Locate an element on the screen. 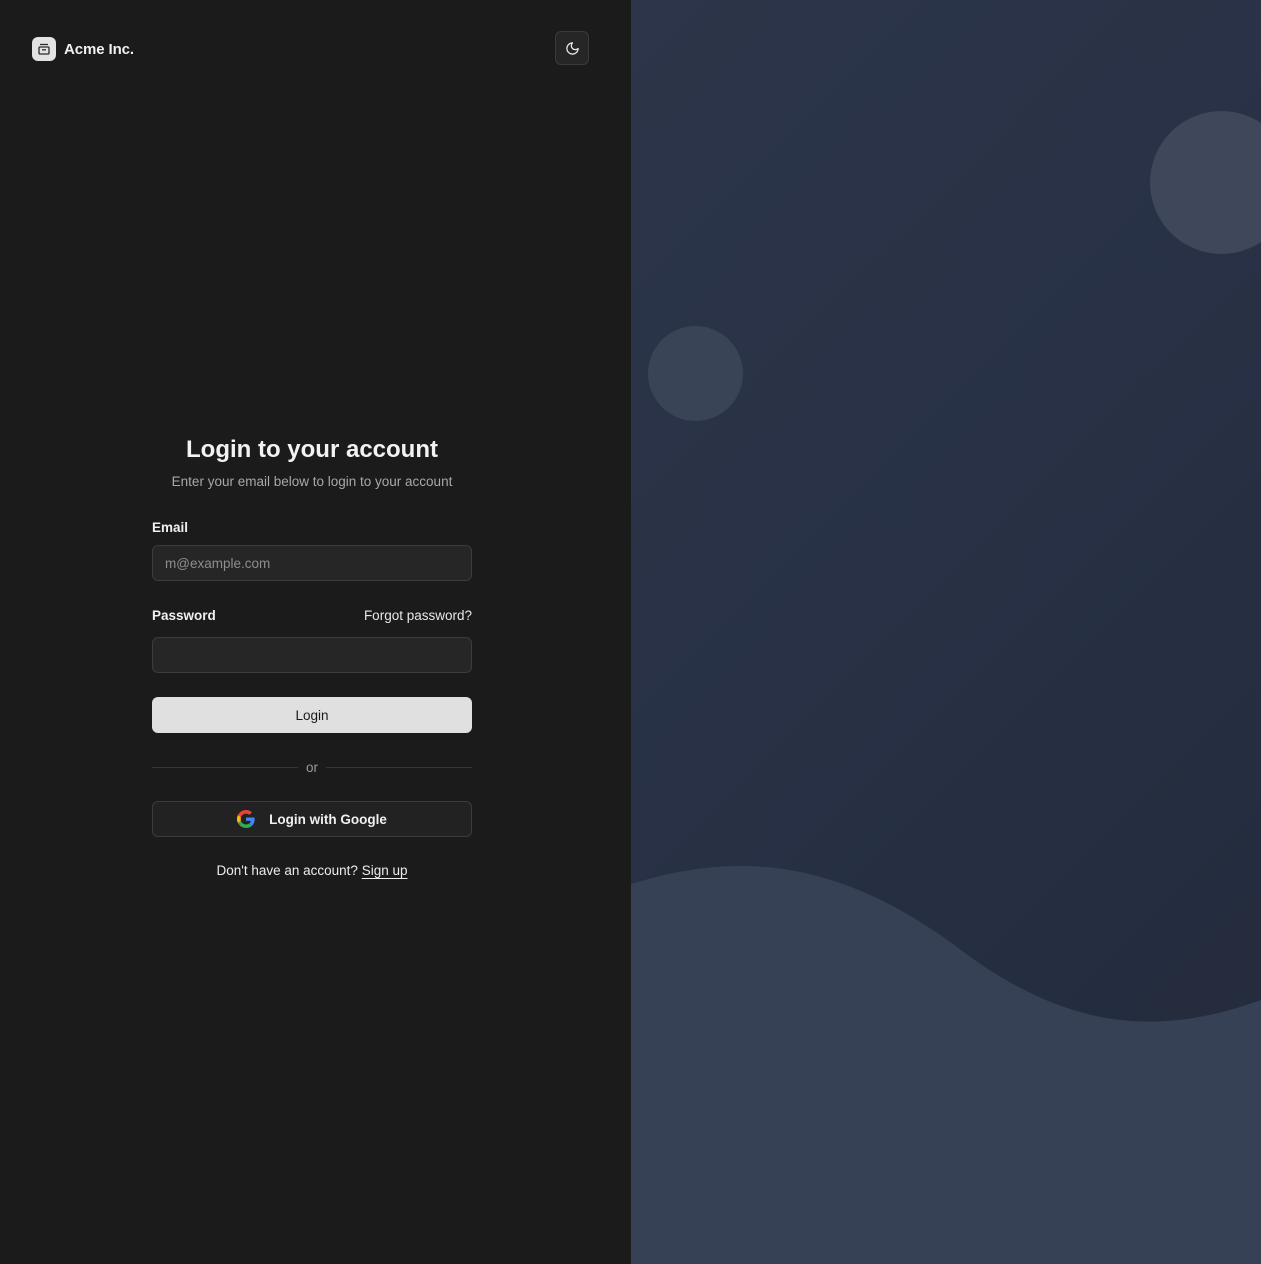  google-button-label: Login with Google is located at coordinates (328, 819).